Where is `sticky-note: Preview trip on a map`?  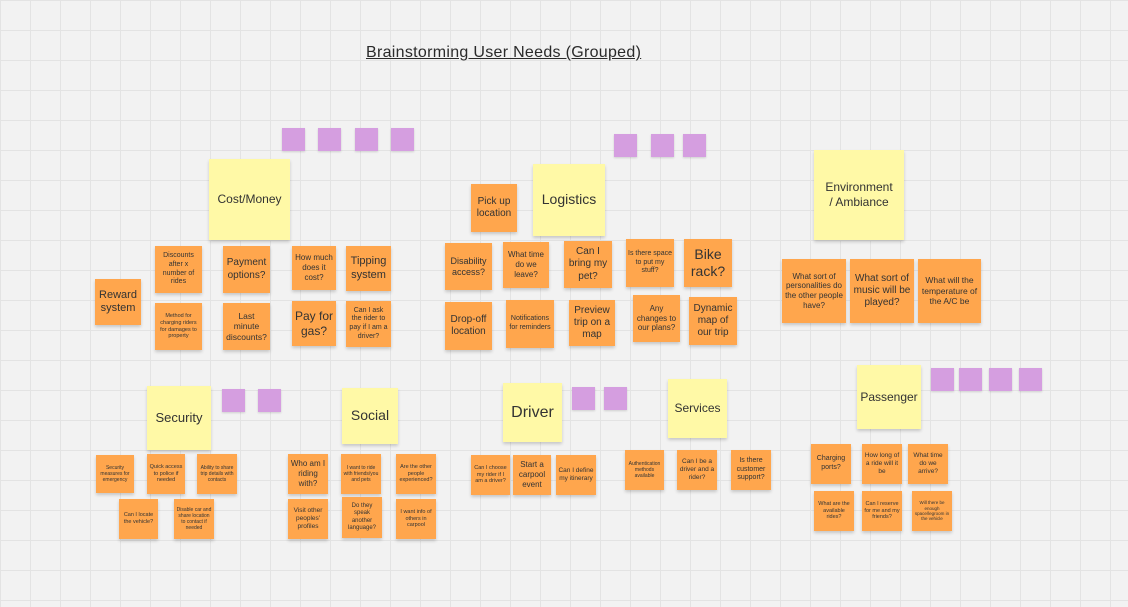
sticky-note: Preview trip on a map is located at coordinates (592, 323).